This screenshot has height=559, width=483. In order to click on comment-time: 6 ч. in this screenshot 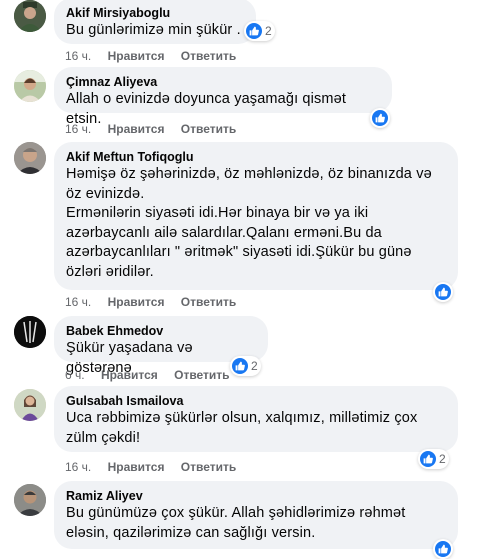, I will do `click(75, 375)`.